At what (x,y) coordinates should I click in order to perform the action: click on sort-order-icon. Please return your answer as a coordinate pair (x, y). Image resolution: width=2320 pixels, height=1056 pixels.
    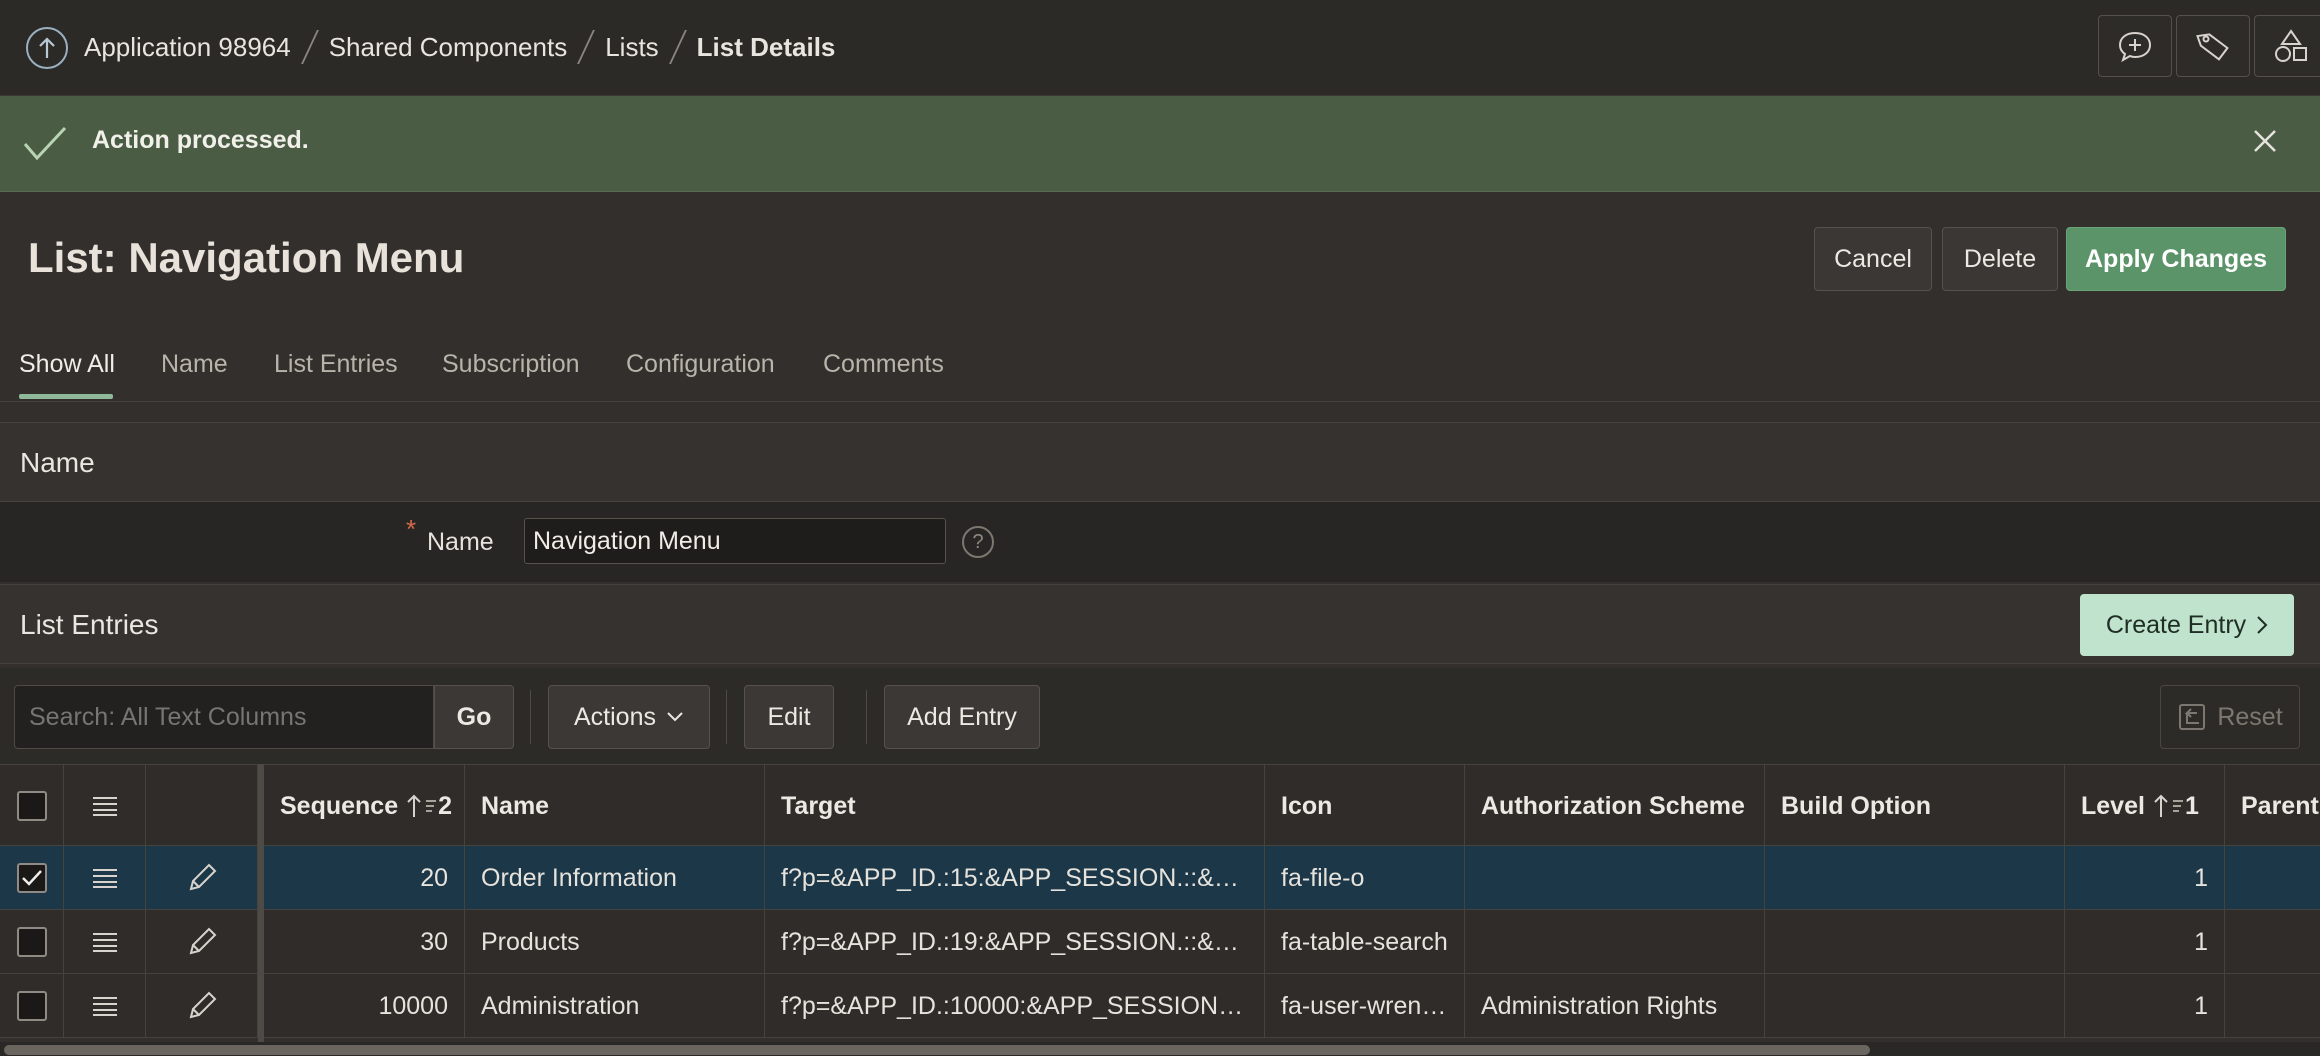
    Looking at the image, I should click on (431, 806).